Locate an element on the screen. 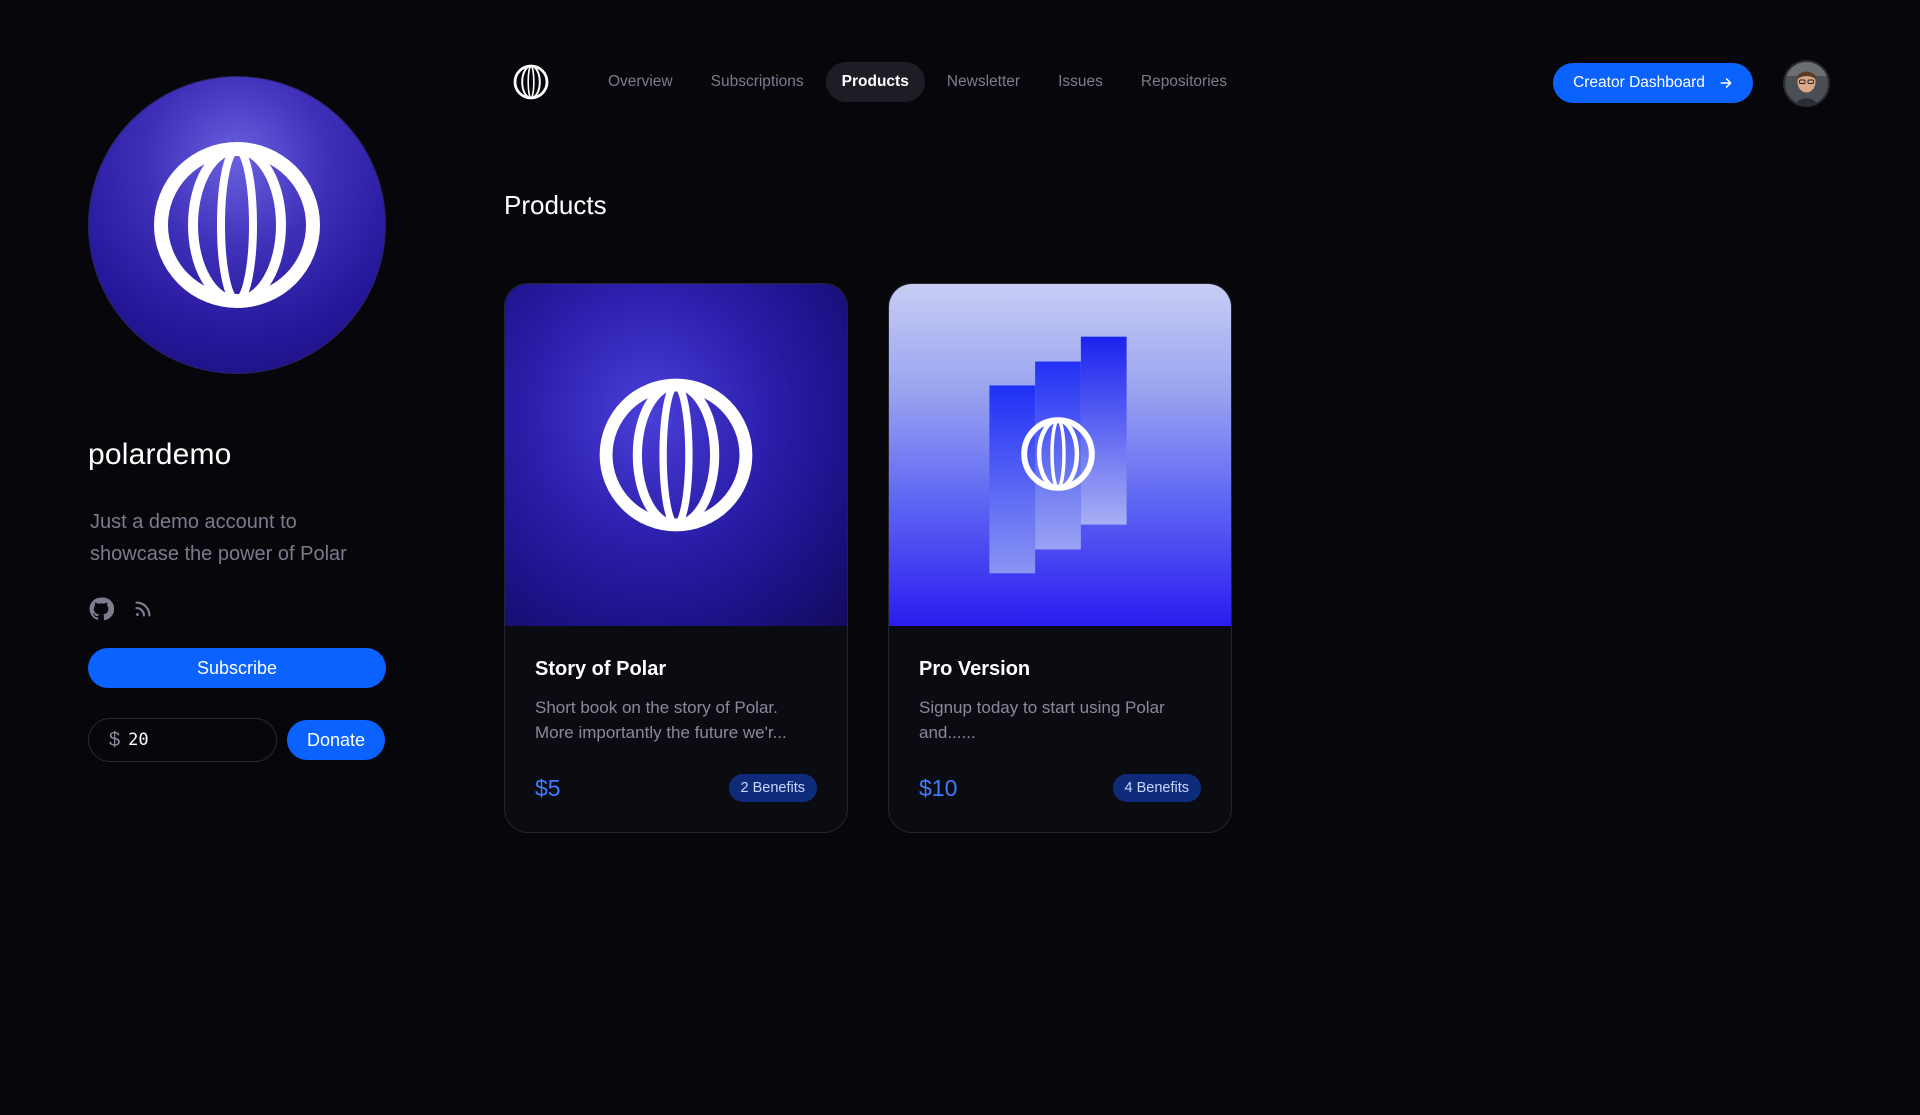 This screenshot has width=1920, height=1115. social-links is located at coordinates (237, 609).